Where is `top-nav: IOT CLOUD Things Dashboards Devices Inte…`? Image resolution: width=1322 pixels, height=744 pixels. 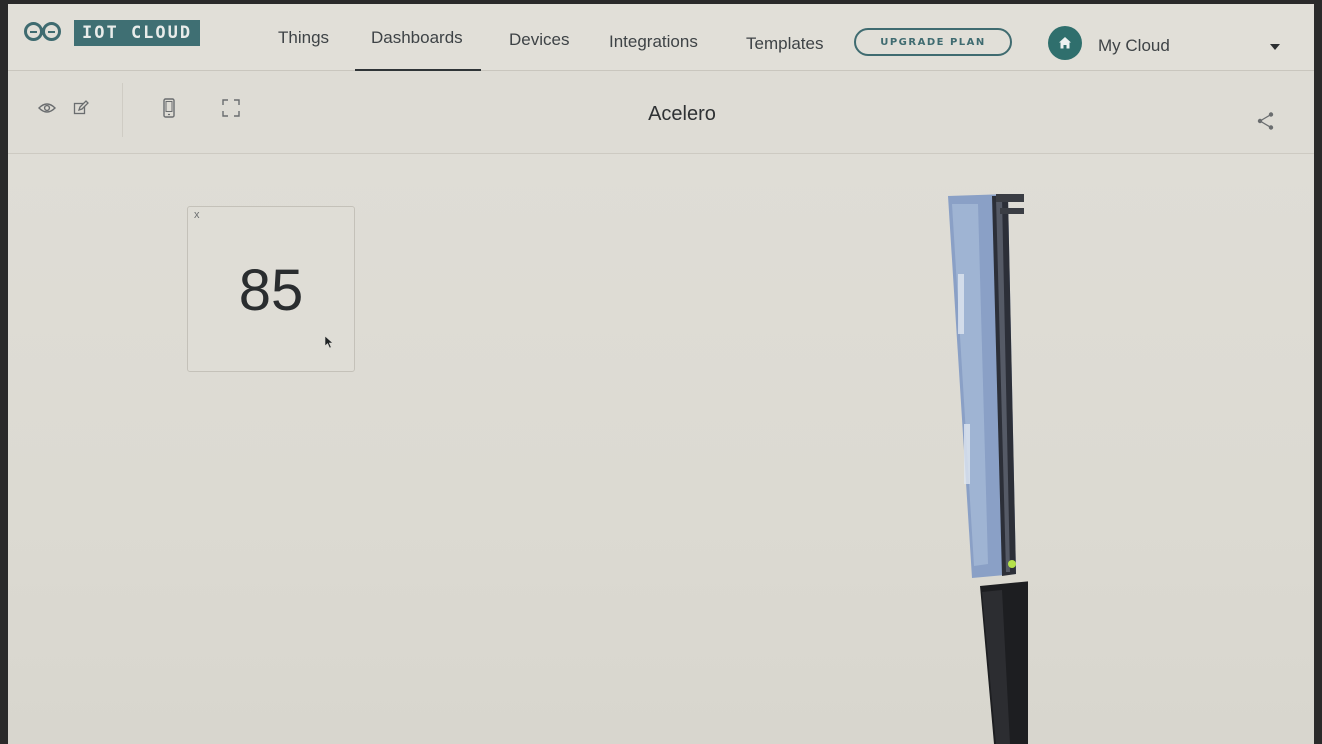 top-nav: IOT CLOUD Things Dashboards Devices Inte… is located at coordinates (661, 37).